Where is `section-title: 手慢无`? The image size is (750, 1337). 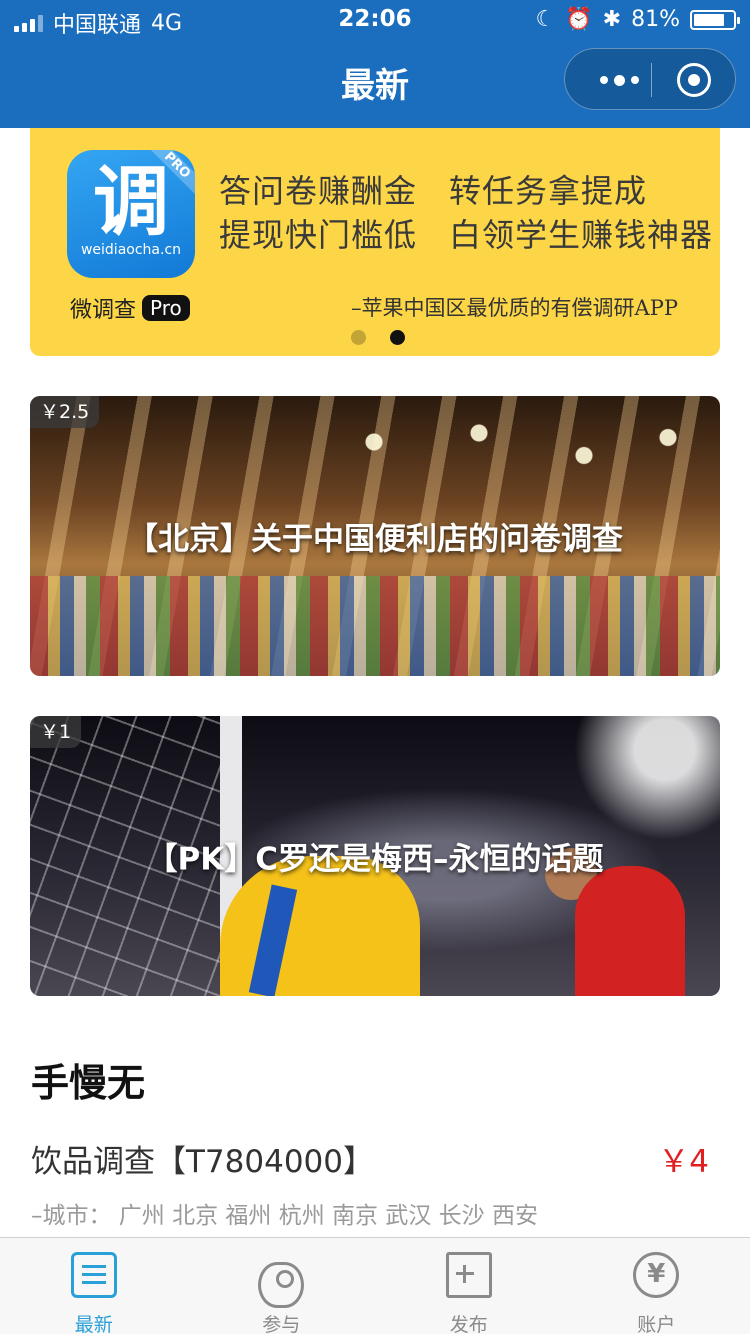
section-title: 手慢无 is located at coordinates (88, 1079).